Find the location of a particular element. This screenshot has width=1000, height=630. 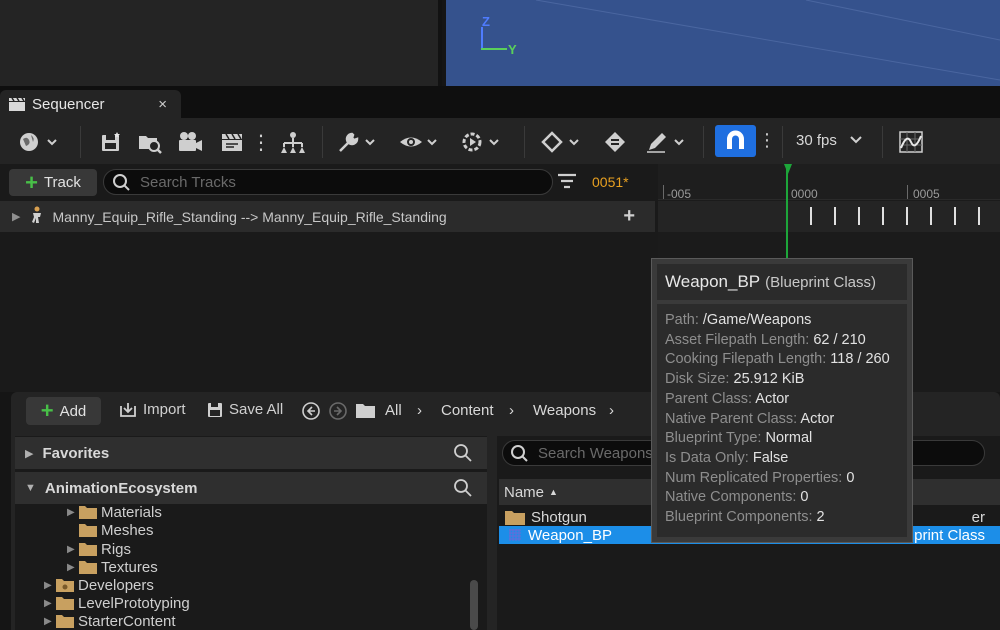

eye-icon is located at coordinates (420, 142).